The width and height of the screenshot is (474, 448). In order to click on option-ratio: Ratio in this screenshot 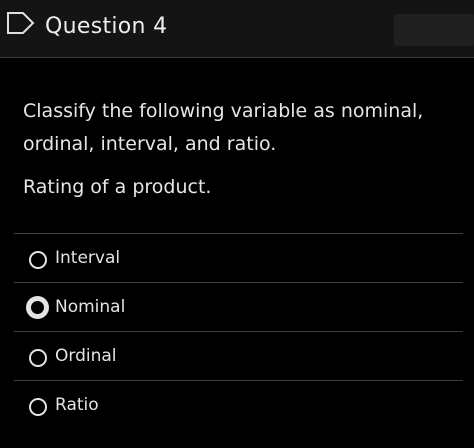, I will do `click(238, 404)`.